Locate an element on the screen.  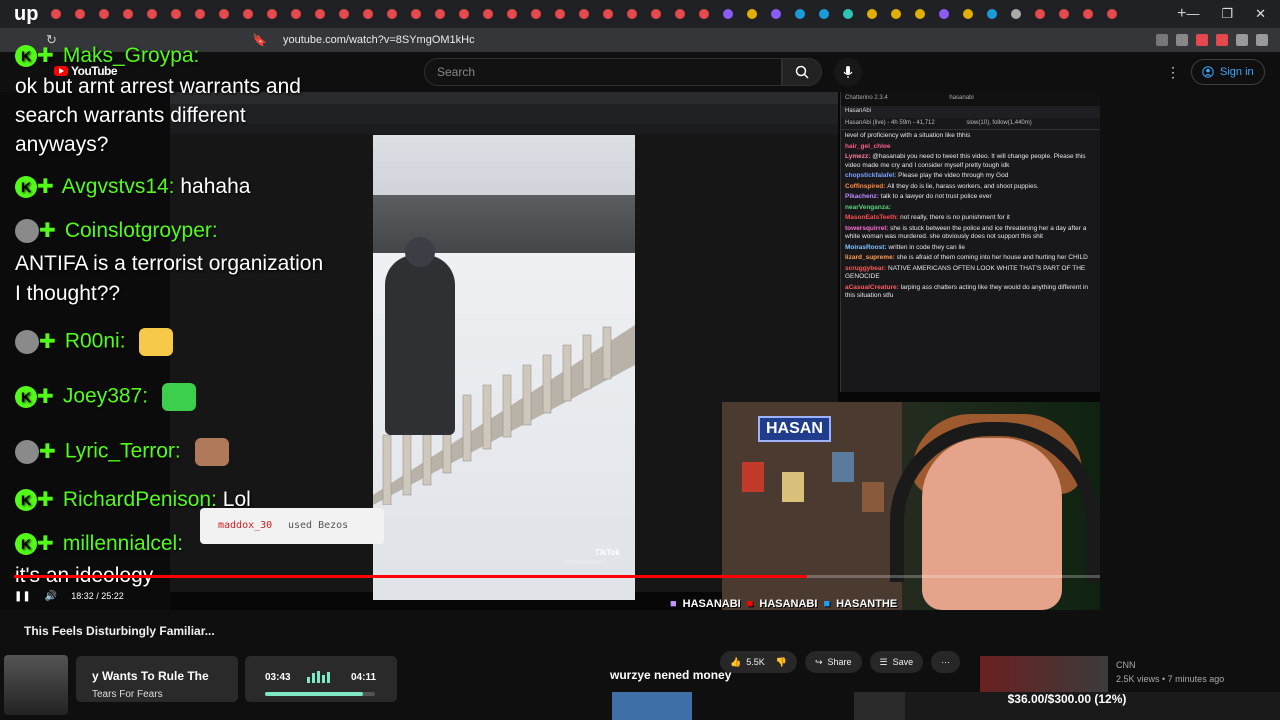
recommended-video: CNN 2.5K views • 7 minutes ago is located at coordinates (1130, 674).